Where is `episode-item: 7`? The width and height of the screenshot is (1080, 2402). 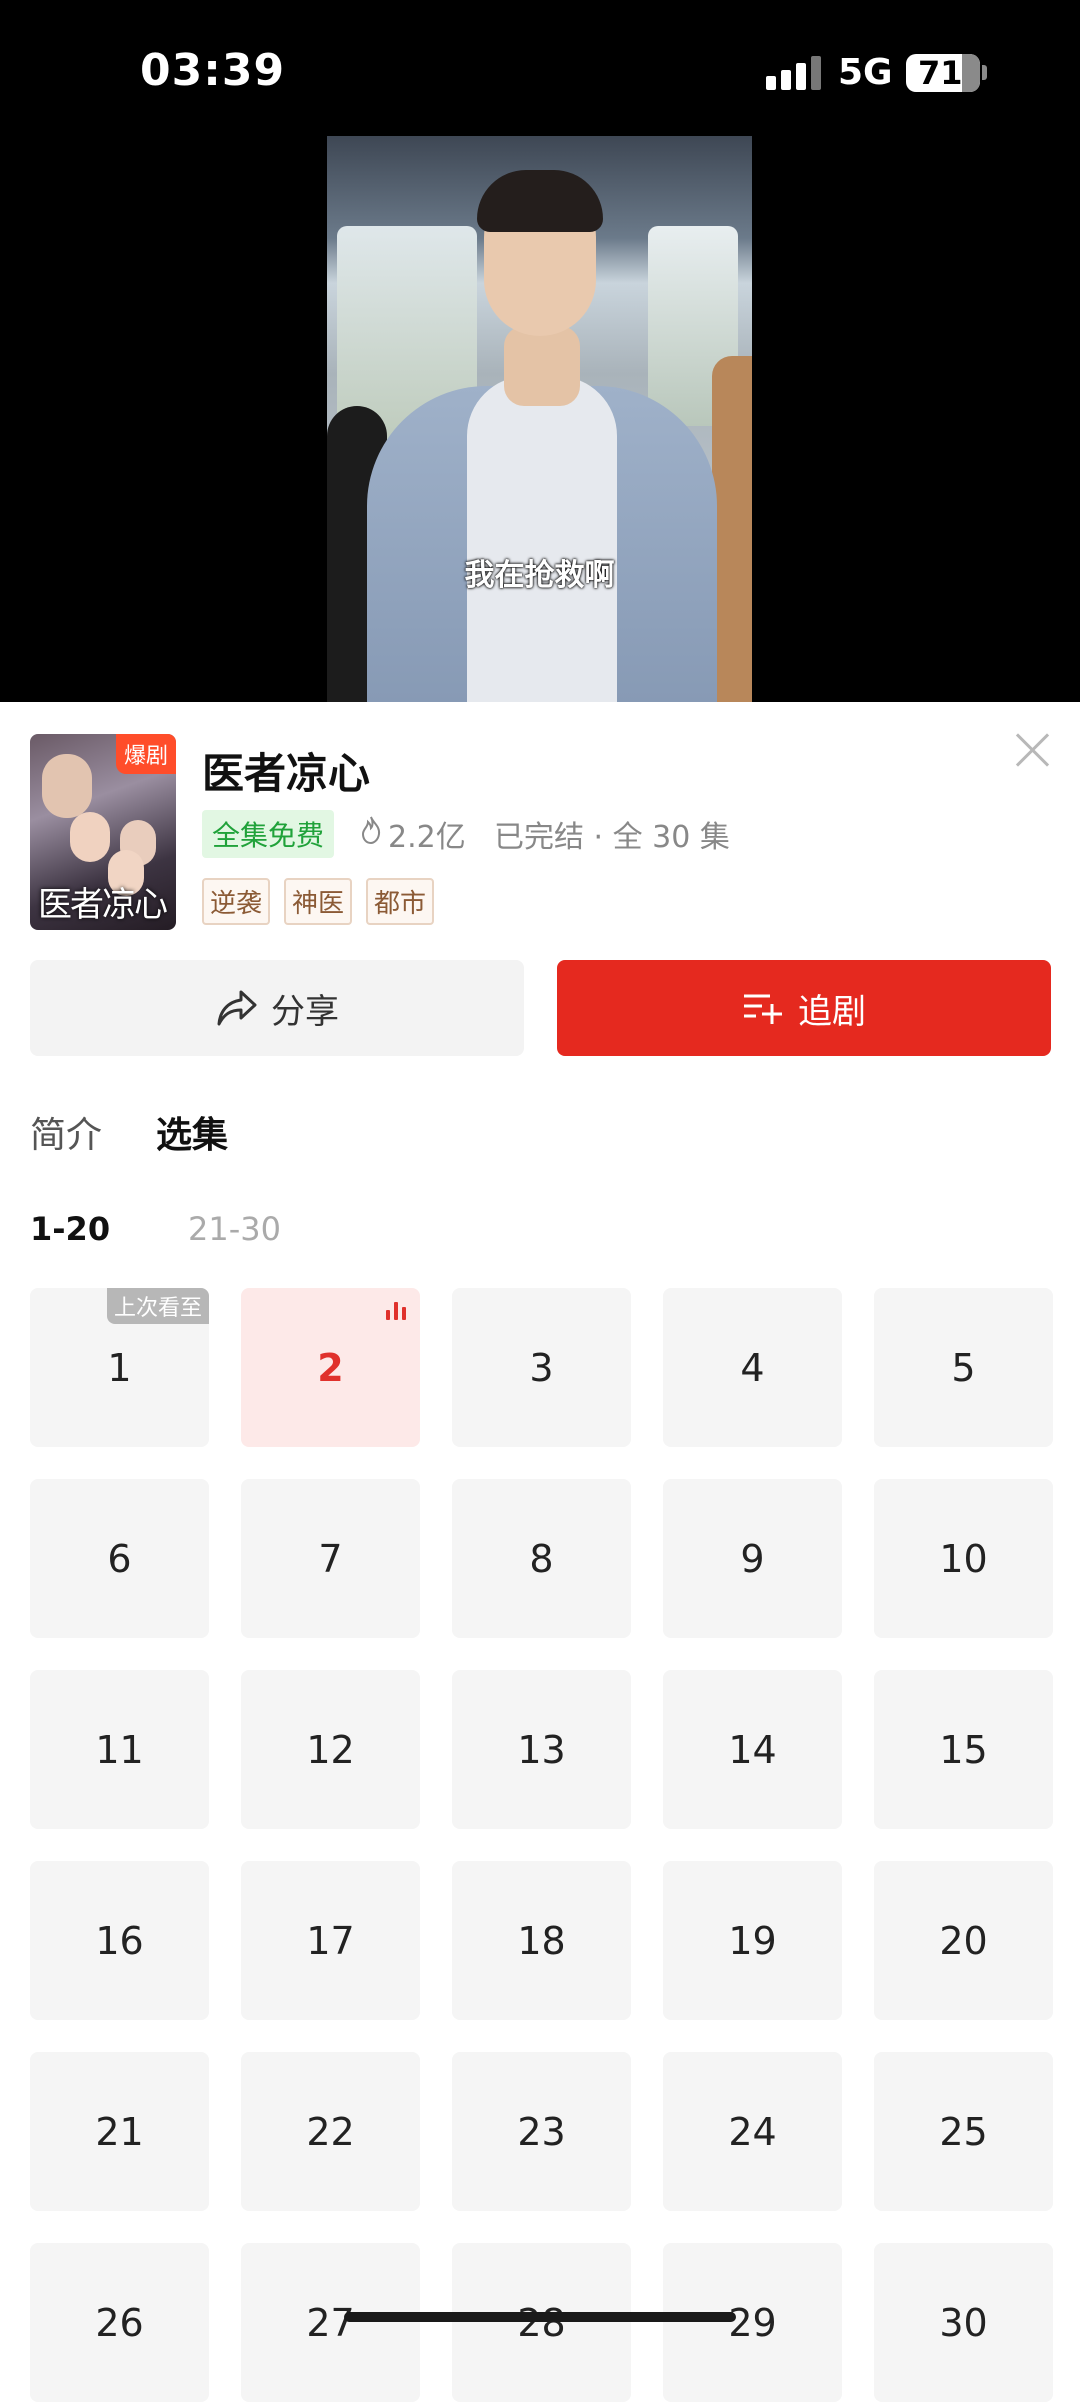 episode-item: 7 is located at coordinates (330, 1558).